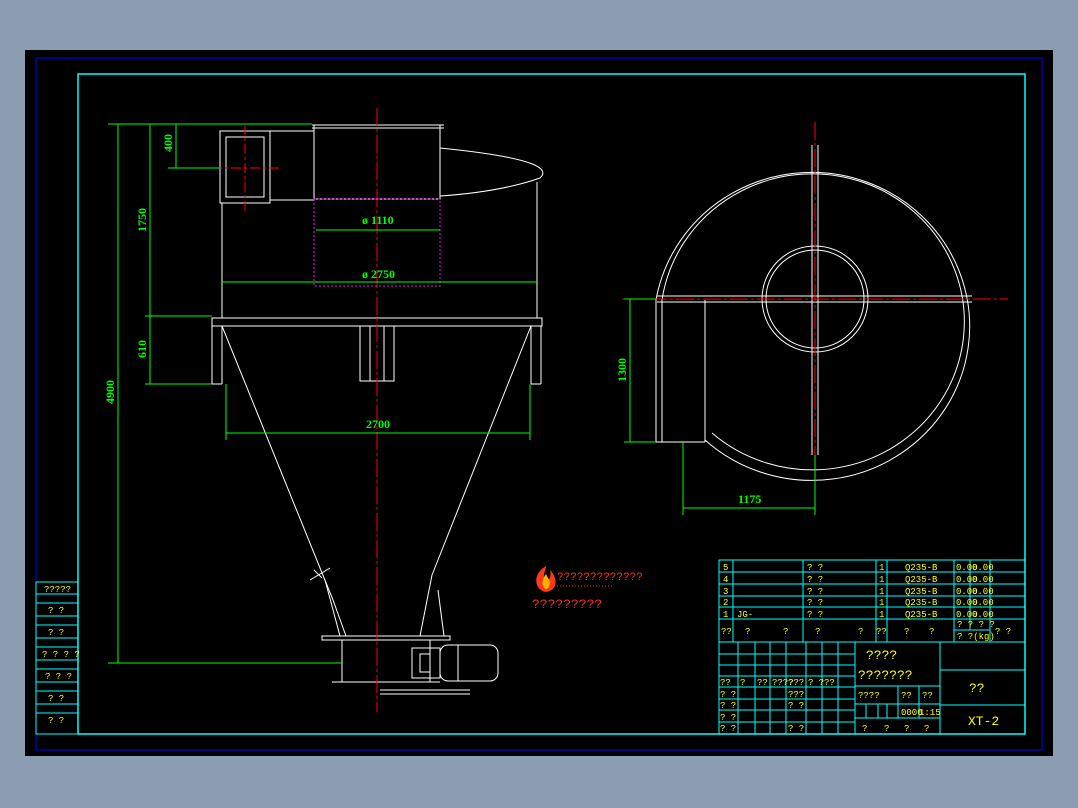 The image size is (1078, 808). I want to click on header-no: ??, so click(726, 632).